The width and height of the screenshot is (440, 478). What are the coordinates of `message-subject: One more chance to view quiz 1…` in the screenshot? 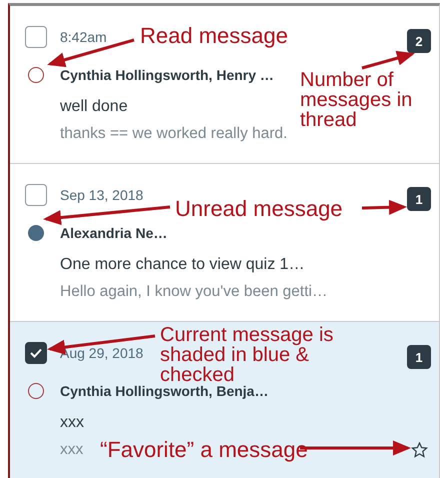 It's located at (182, 265).